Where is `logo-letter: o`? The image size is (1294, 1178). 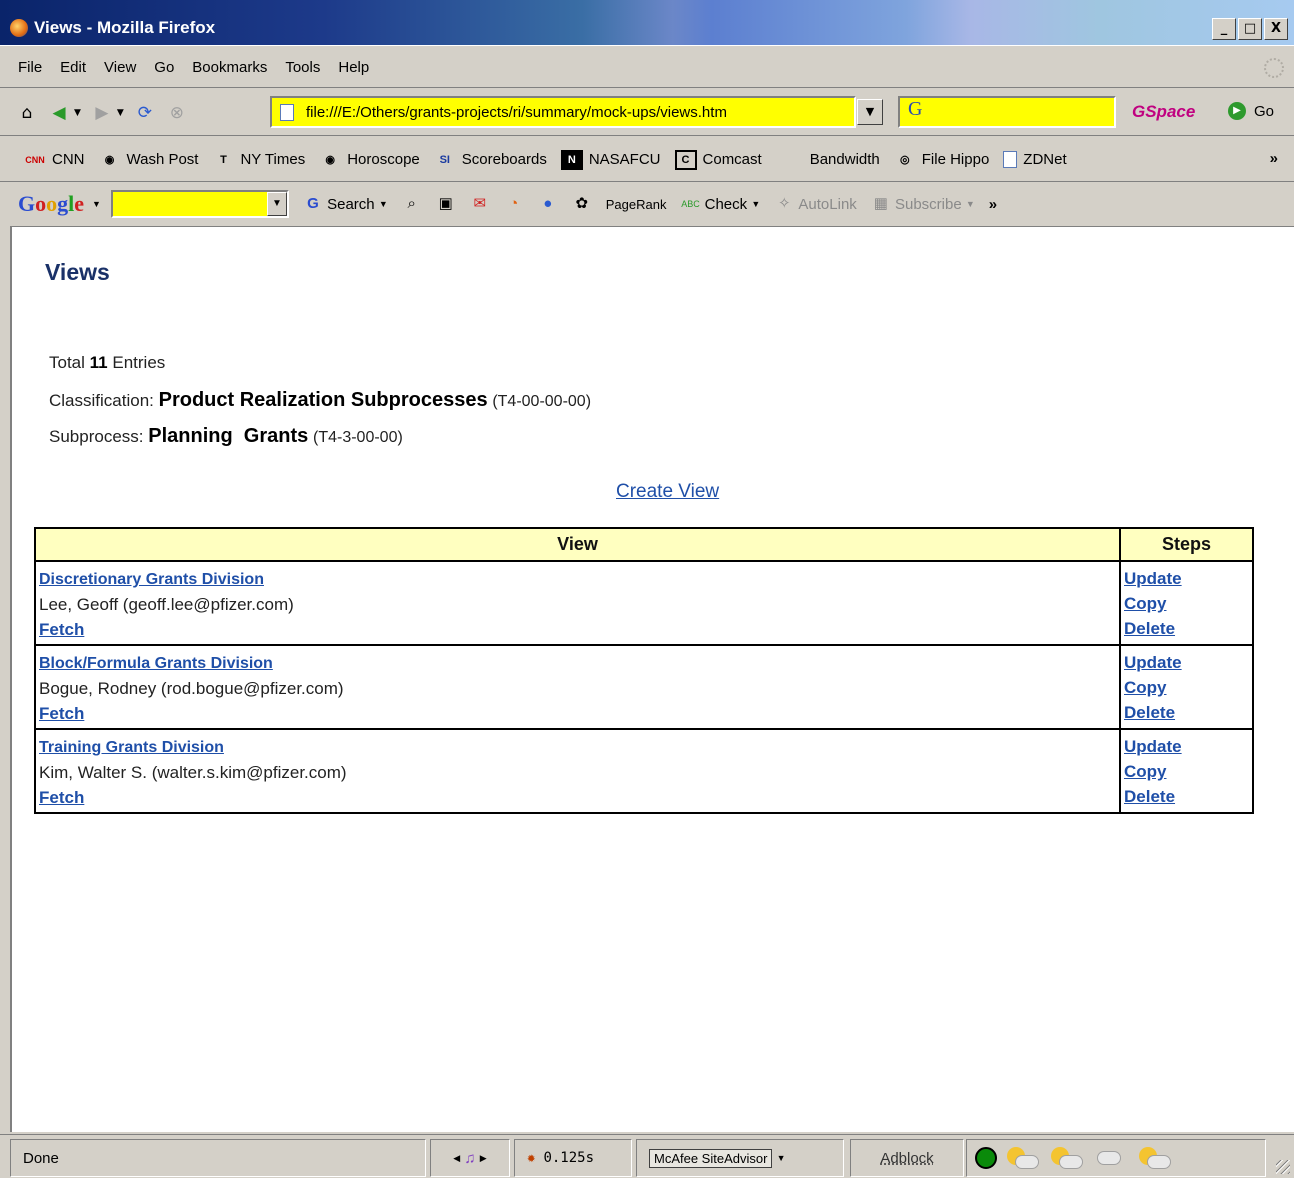
logo-letter: o is located at coordinates (52, 203).